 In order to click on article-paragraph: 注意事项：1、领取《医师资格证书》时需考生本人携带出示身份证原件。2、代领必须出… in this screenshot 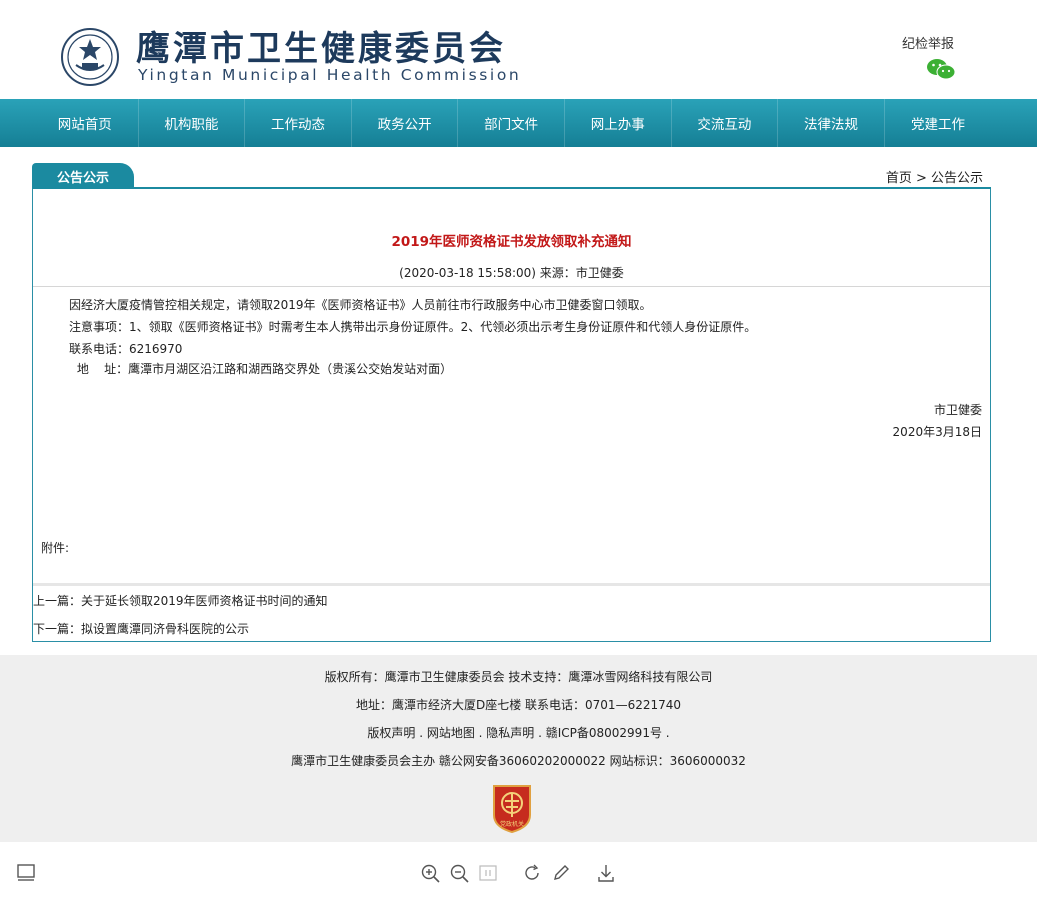, I will do `click(413, 327)`.